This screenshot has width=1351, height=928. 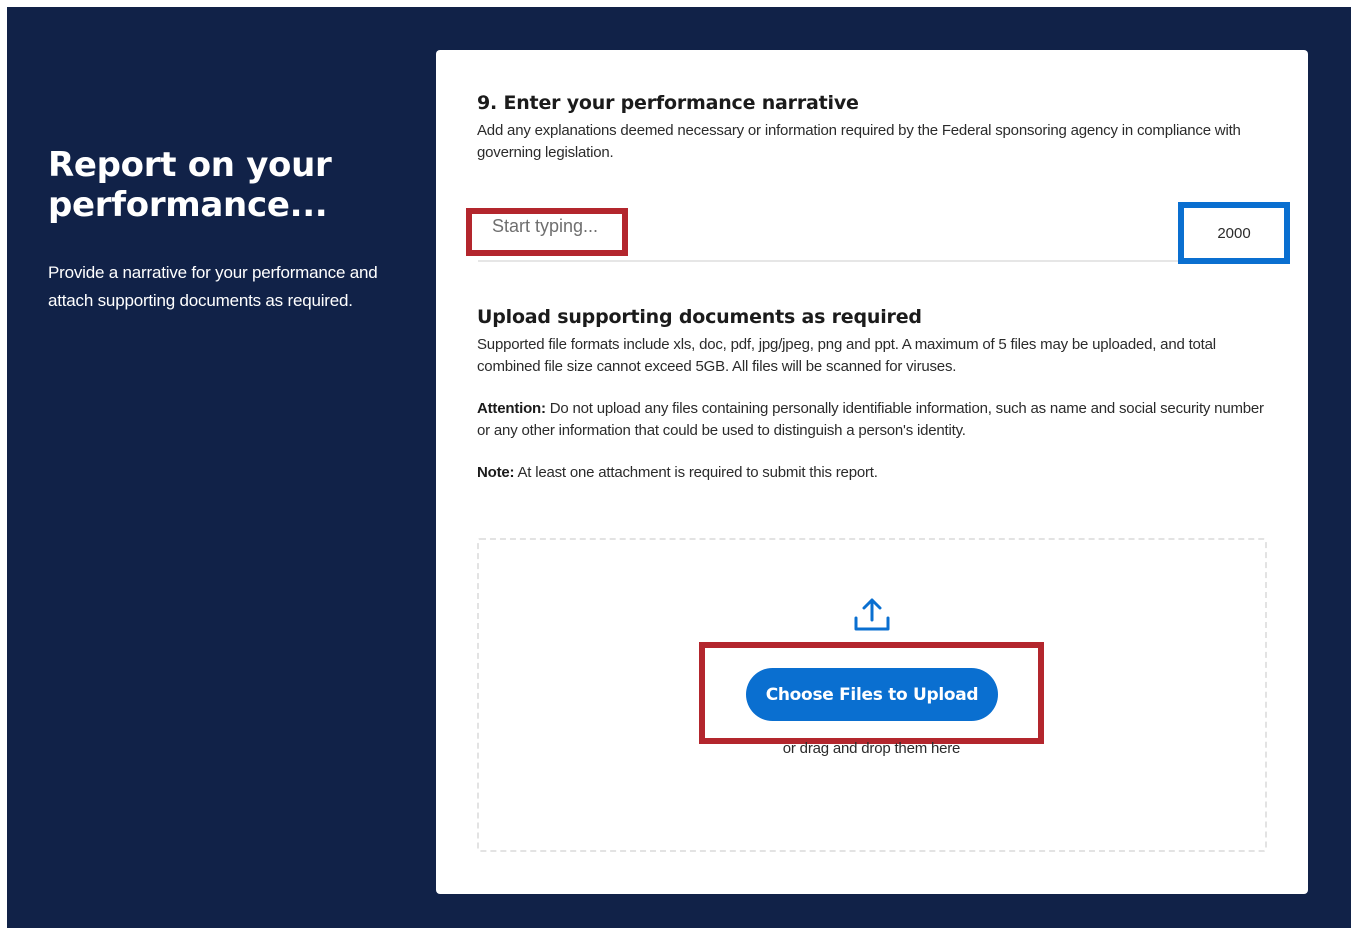 I want to click on choose-files-button: Choose Files to Upload, so click(x=872, y=694).